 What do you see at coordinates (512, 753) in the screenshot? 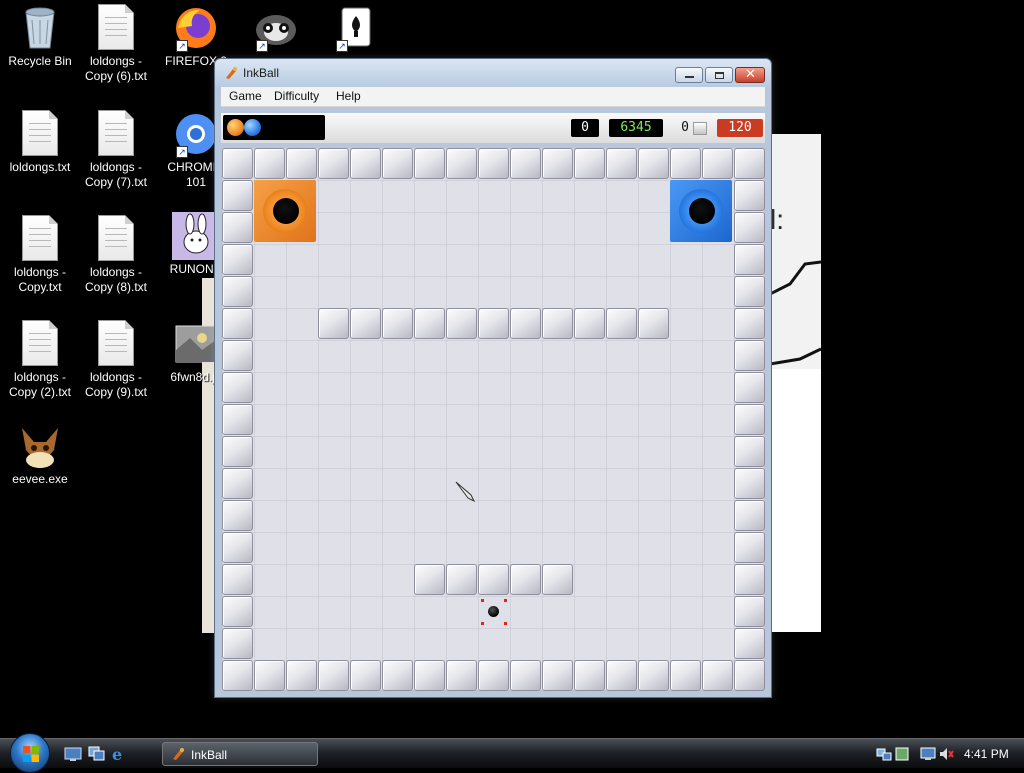
I see `taskbar: e InkBall 4:41 PM` at bounding box center [512, 753].